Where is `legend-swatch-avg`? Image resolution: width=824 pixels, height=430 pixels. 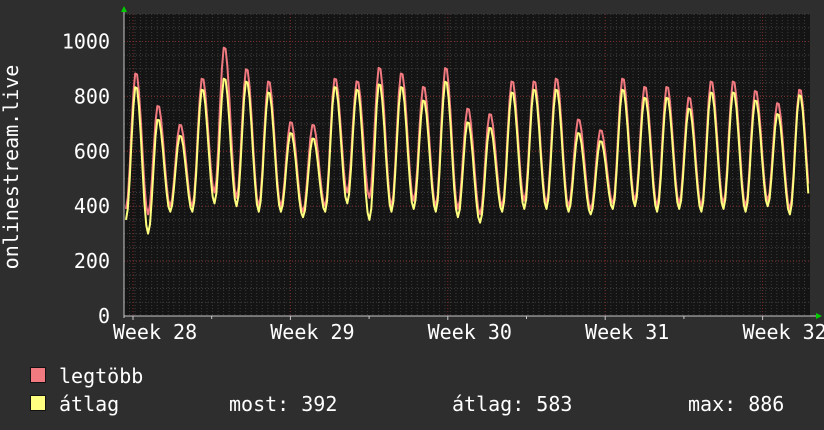
legend-swatch-avg is located at coordinates (38, 403).